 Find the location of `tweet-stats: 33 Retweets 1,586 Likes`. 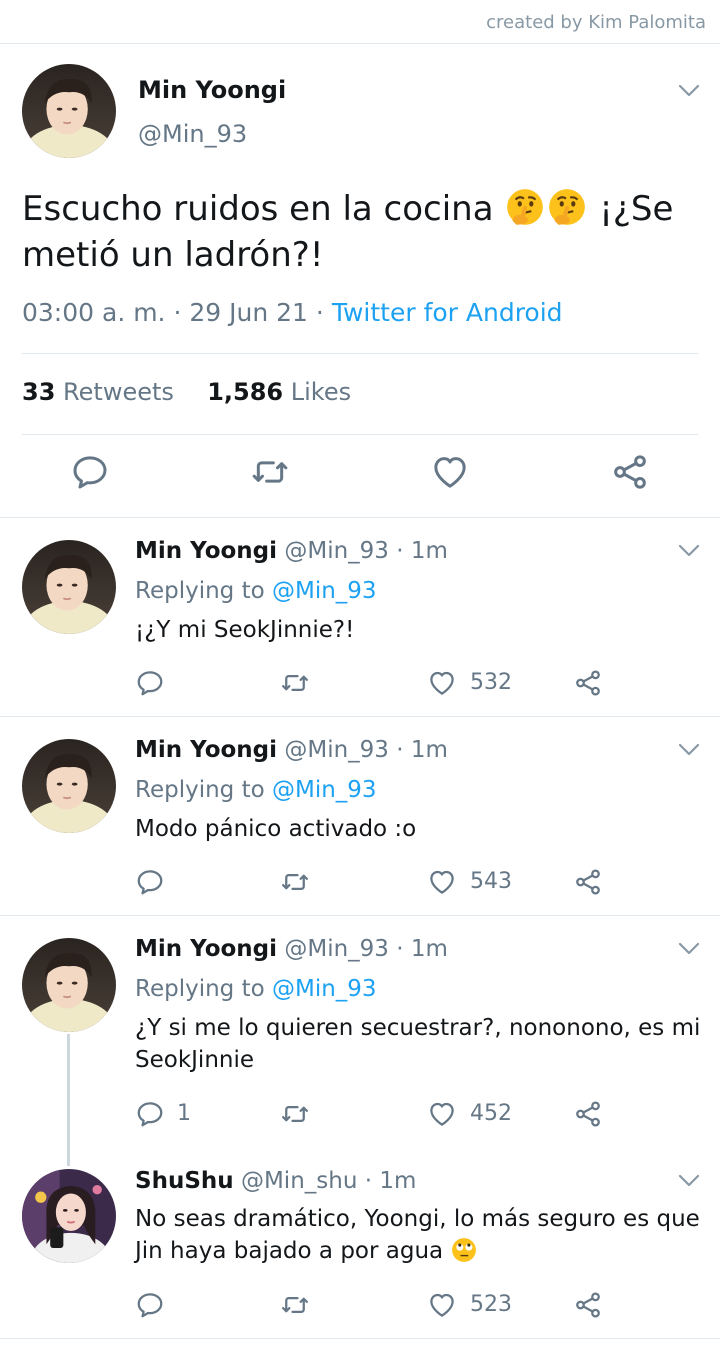

tweet-stats: 33 Retweets 1,586 Likes is located at coordinates (186, 392).